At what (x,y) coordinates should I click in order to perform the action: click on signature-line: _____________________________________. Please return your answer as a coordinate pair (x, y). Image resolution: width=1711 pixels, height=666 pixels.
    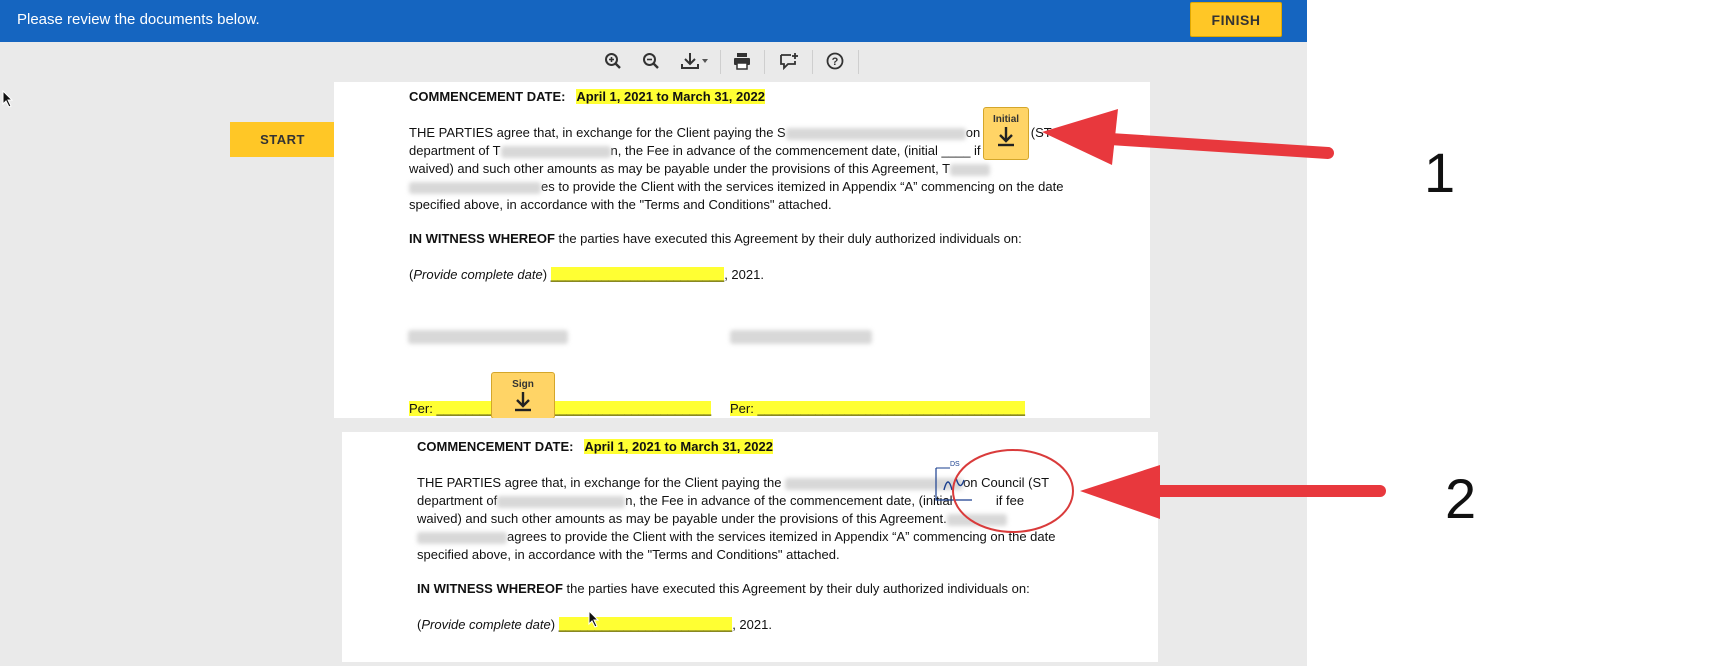
    Looking at the image, I should click on (891, 408).